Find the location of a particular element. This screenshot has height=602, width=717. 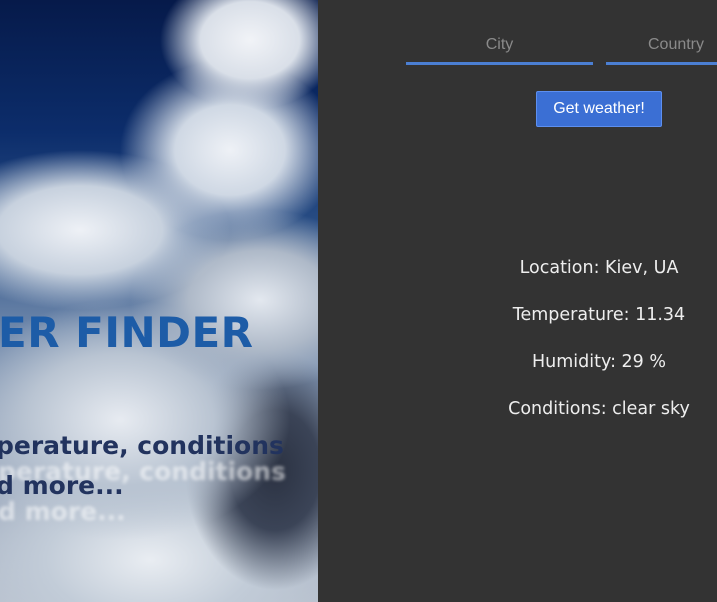

get-weather-button: Get weather! is located at coordinates (599, 109).